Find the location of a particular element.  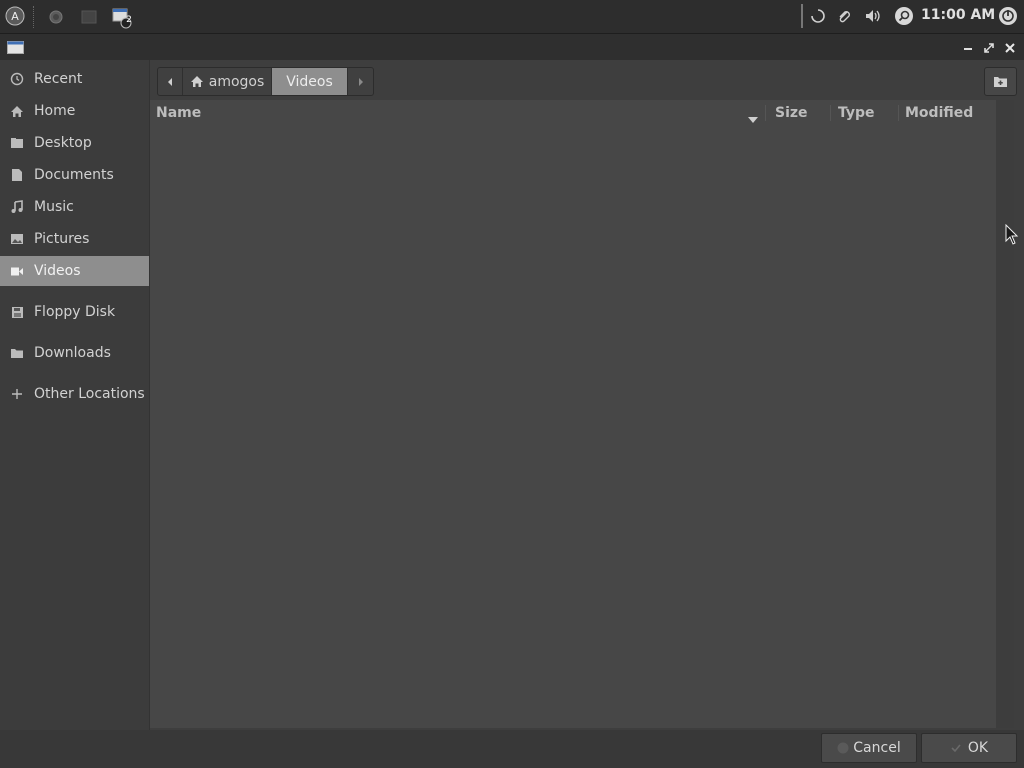

volume-icon is located at coordinates (873, 16).